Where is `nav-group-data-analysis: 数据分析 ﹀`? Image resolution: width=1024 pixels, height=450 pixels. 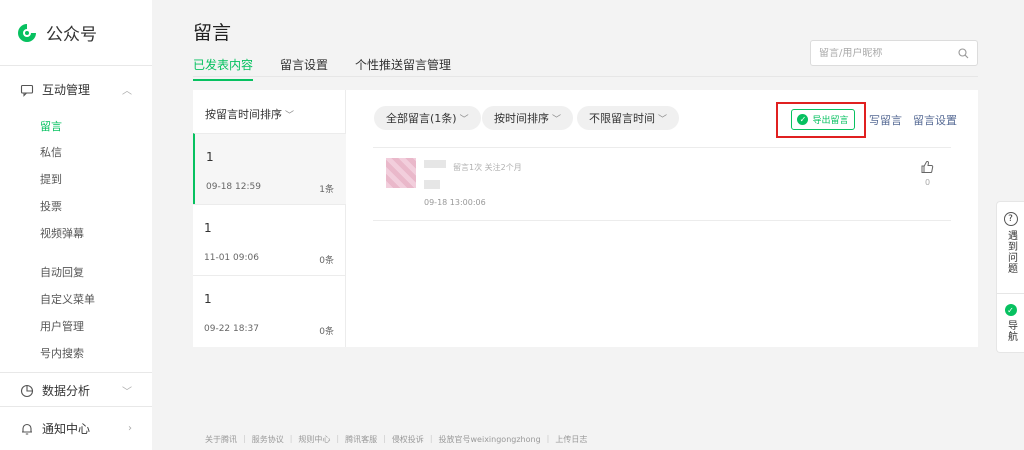
nav-group-data-analysis: 数据分析 ﹀ is located at coordinates (76, 390).